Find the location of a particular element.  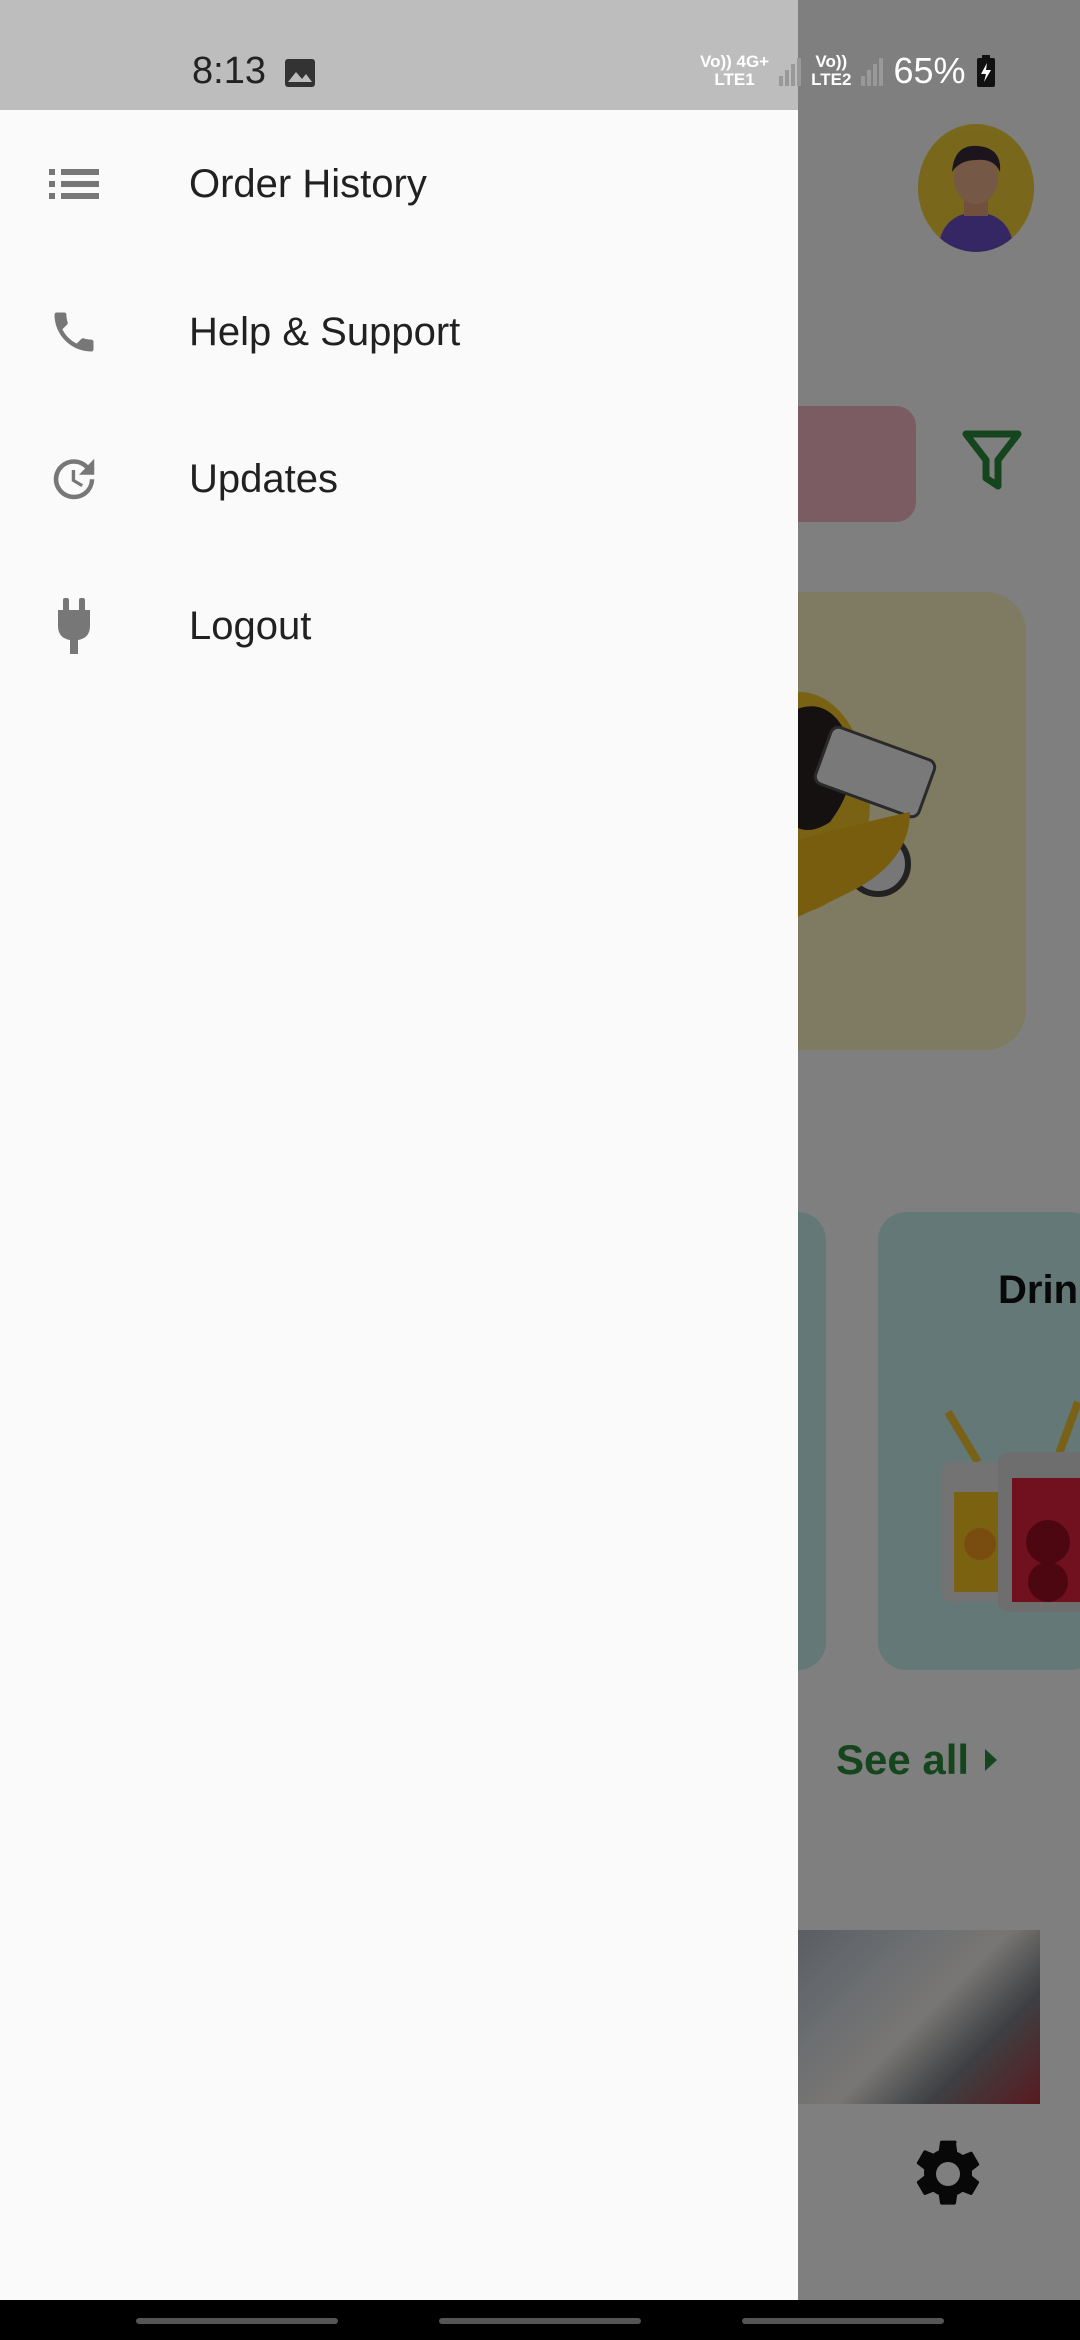

drawer-item-label: Order History is located at coordinates (308, 183).